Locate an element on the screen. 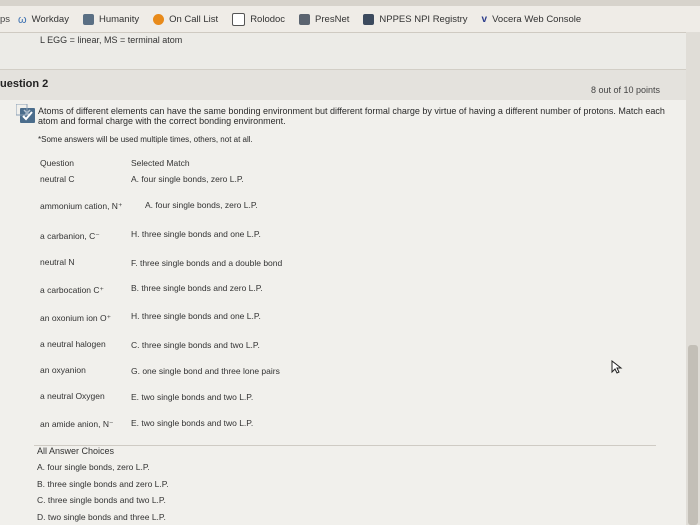 The image size is (700, 525). scrollbar-thumb is located at coordinates (693, 435).